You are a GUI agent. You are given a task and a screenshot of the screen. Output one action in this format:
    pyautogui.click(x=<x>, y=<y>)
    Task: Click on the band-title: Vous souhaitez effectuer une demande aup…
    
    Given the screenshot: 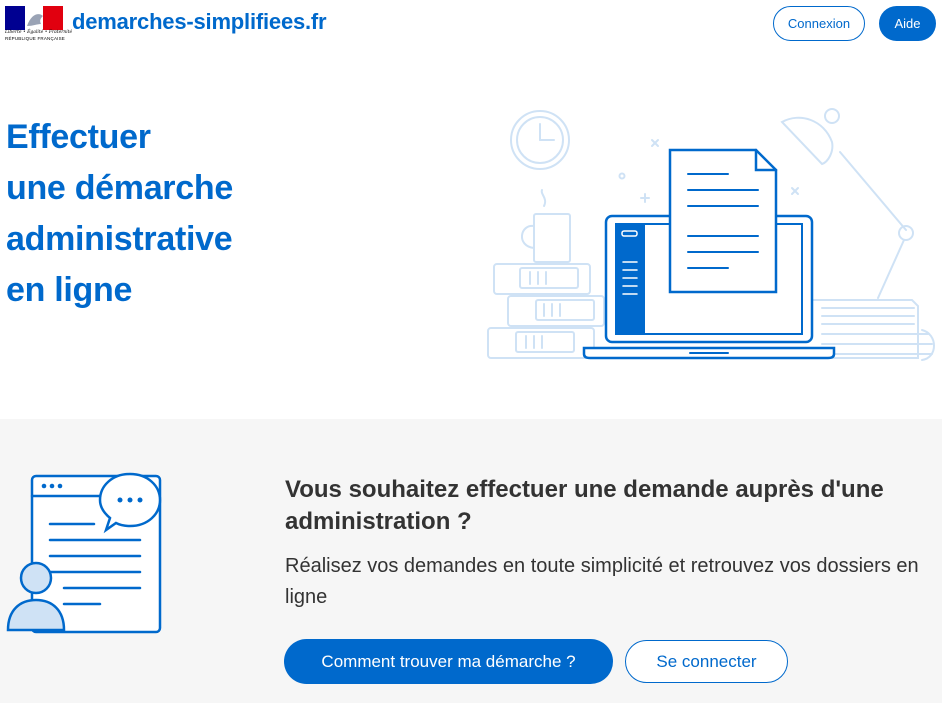 What is the action you would take?
    pyautogui.click(x=584, y=505)
    